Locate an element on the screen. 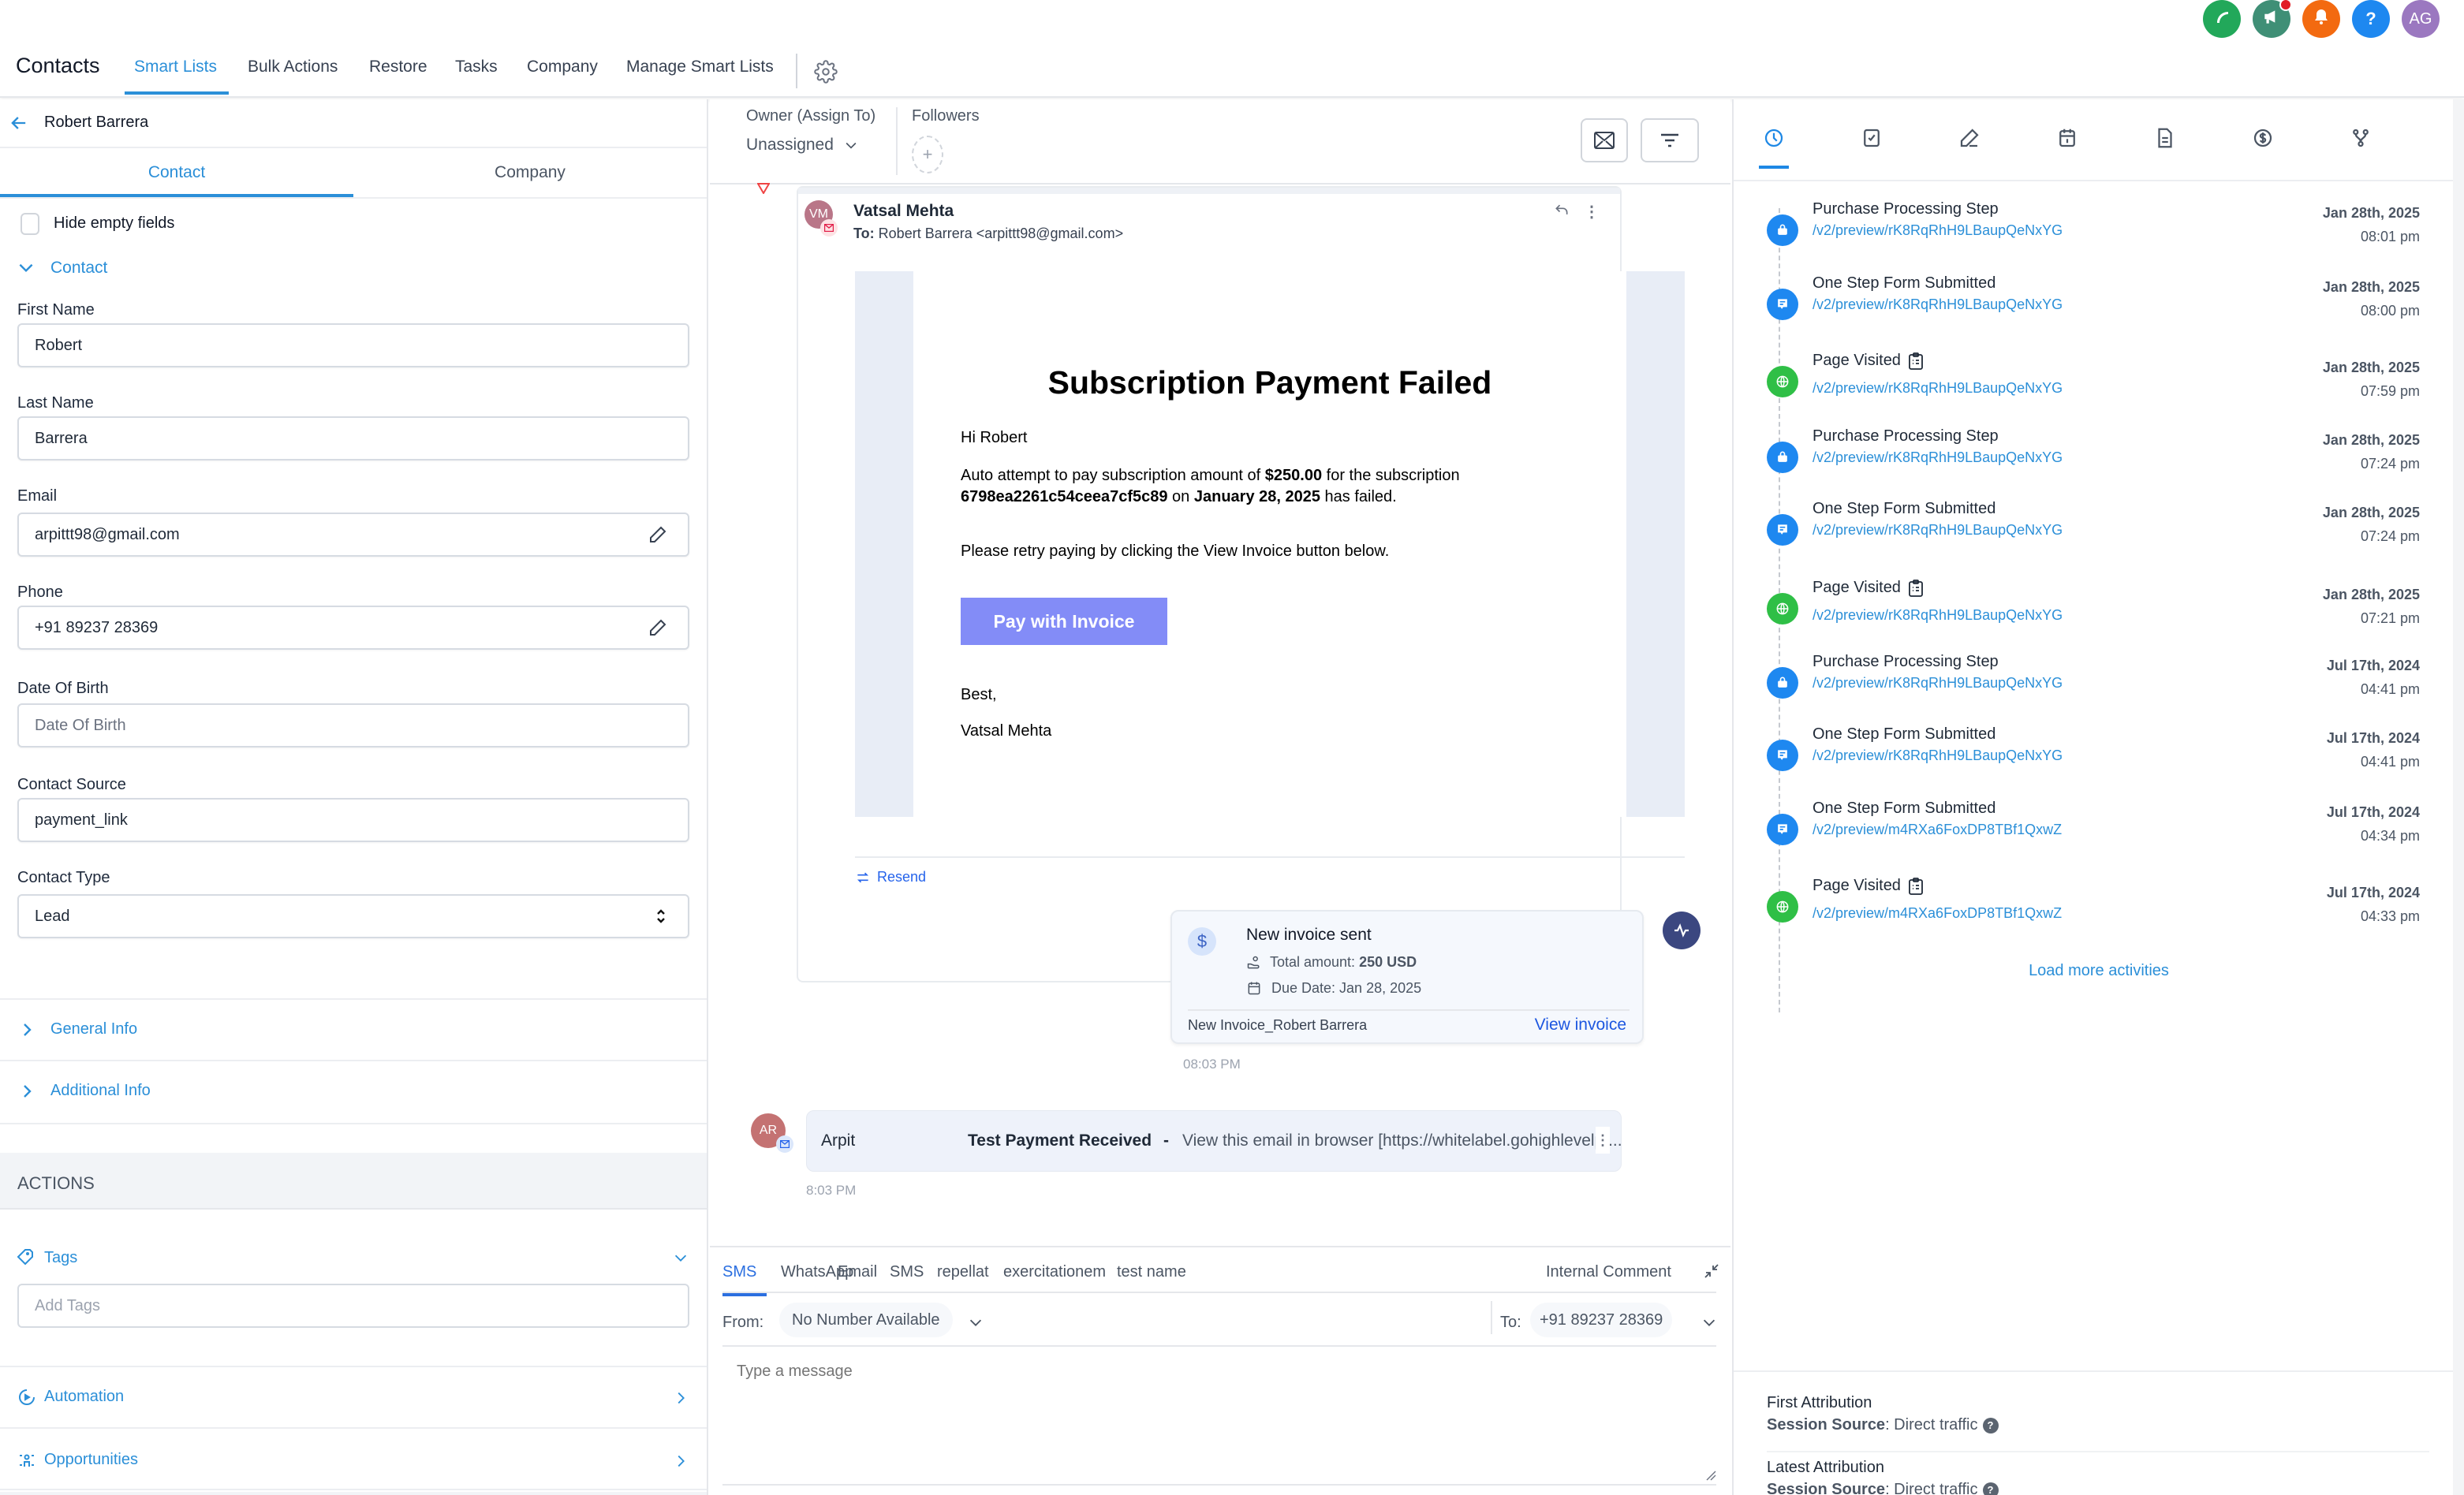 This screenshot has height=1495, width=2464. filter-button is located at coordinates (1670, 140).